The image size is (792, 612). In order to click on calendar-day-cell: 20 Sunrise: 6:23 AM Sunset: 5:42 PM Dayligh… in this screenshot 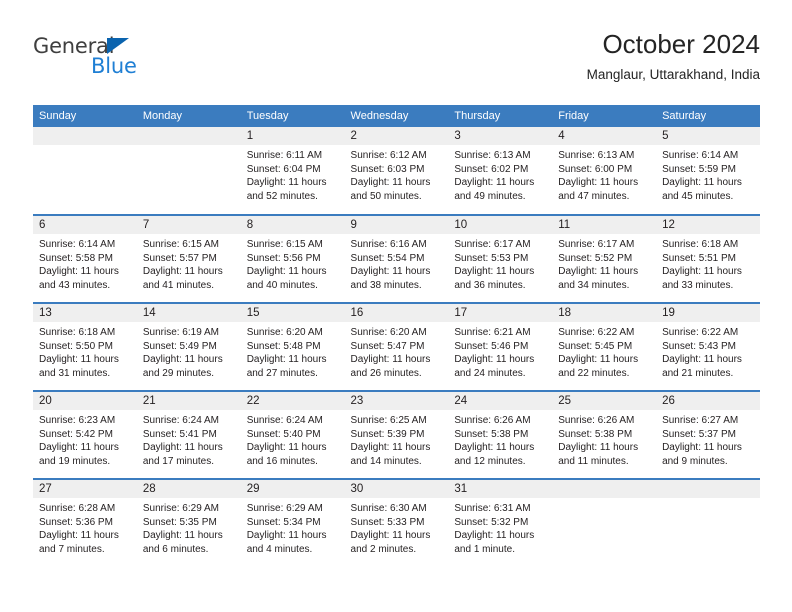, I will do `click(85, 434)`.